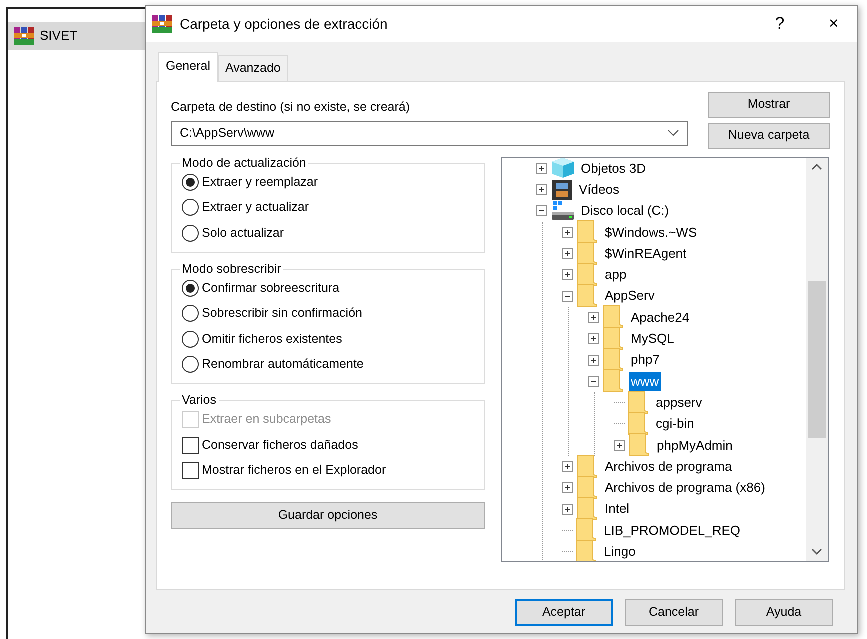 Image resolution: width=867 pixels, height=639 pixels. What do you see at coordinates (328, 471) in the screenshot?
I see `checkbox-option: Mostrar ficheros en el Explorador` at bounding box center [328, 471].